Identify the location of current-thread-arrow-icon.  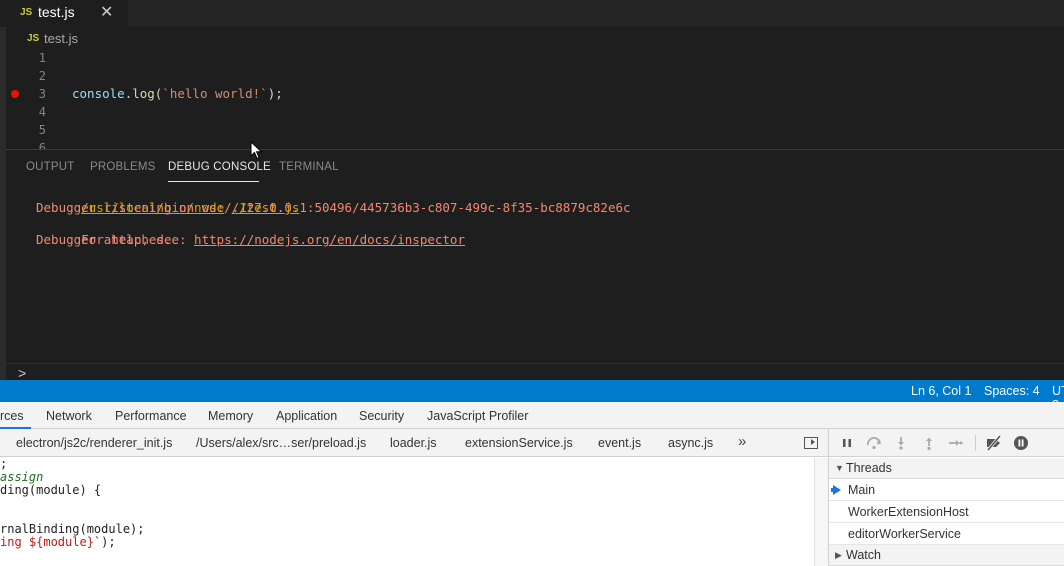
(837, 490).